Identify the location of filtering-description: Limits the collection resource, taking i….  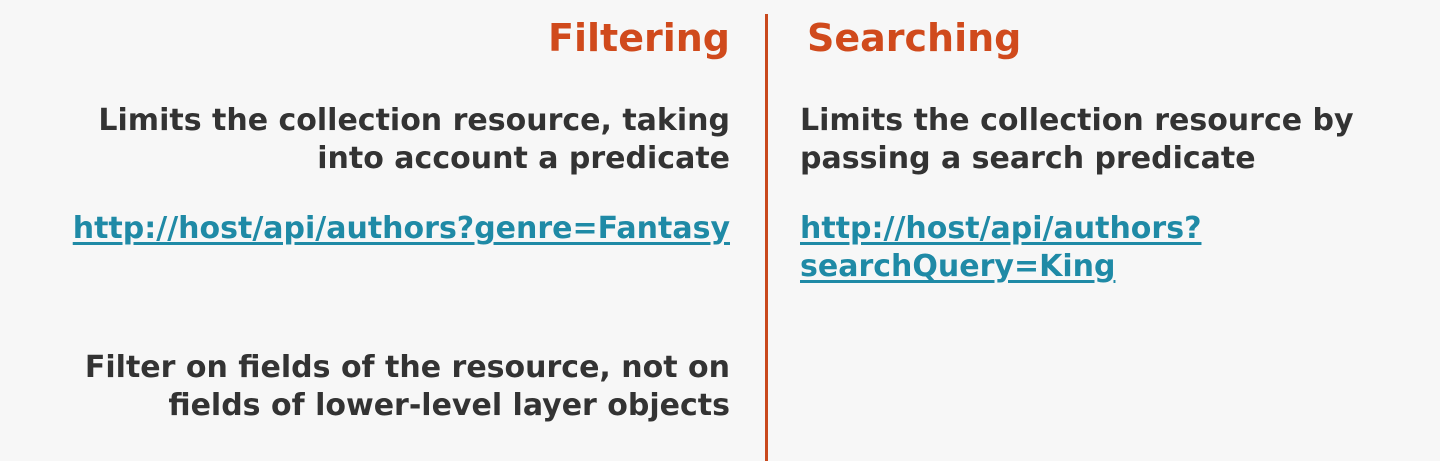
(414, 140).